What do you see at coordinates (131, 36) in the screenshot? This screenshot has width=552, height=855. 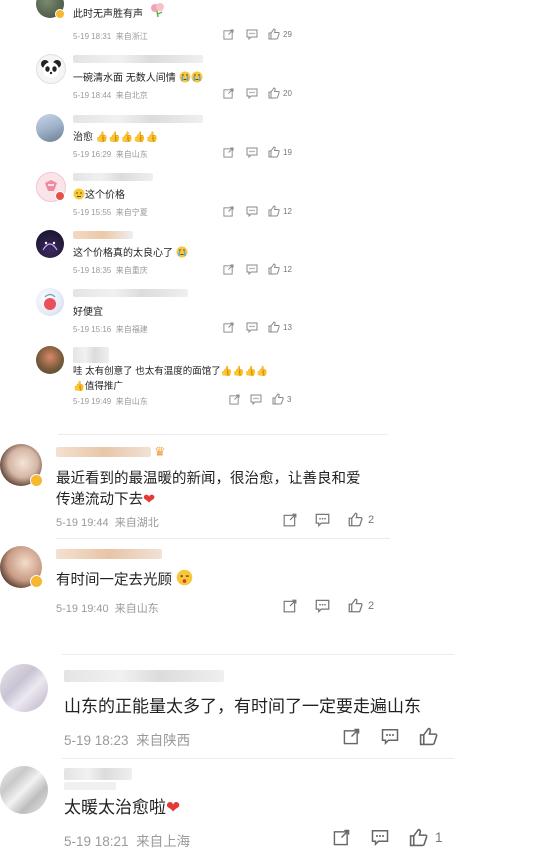 I see `comment-location: 来自浙江` at bounding box center [131, 36].